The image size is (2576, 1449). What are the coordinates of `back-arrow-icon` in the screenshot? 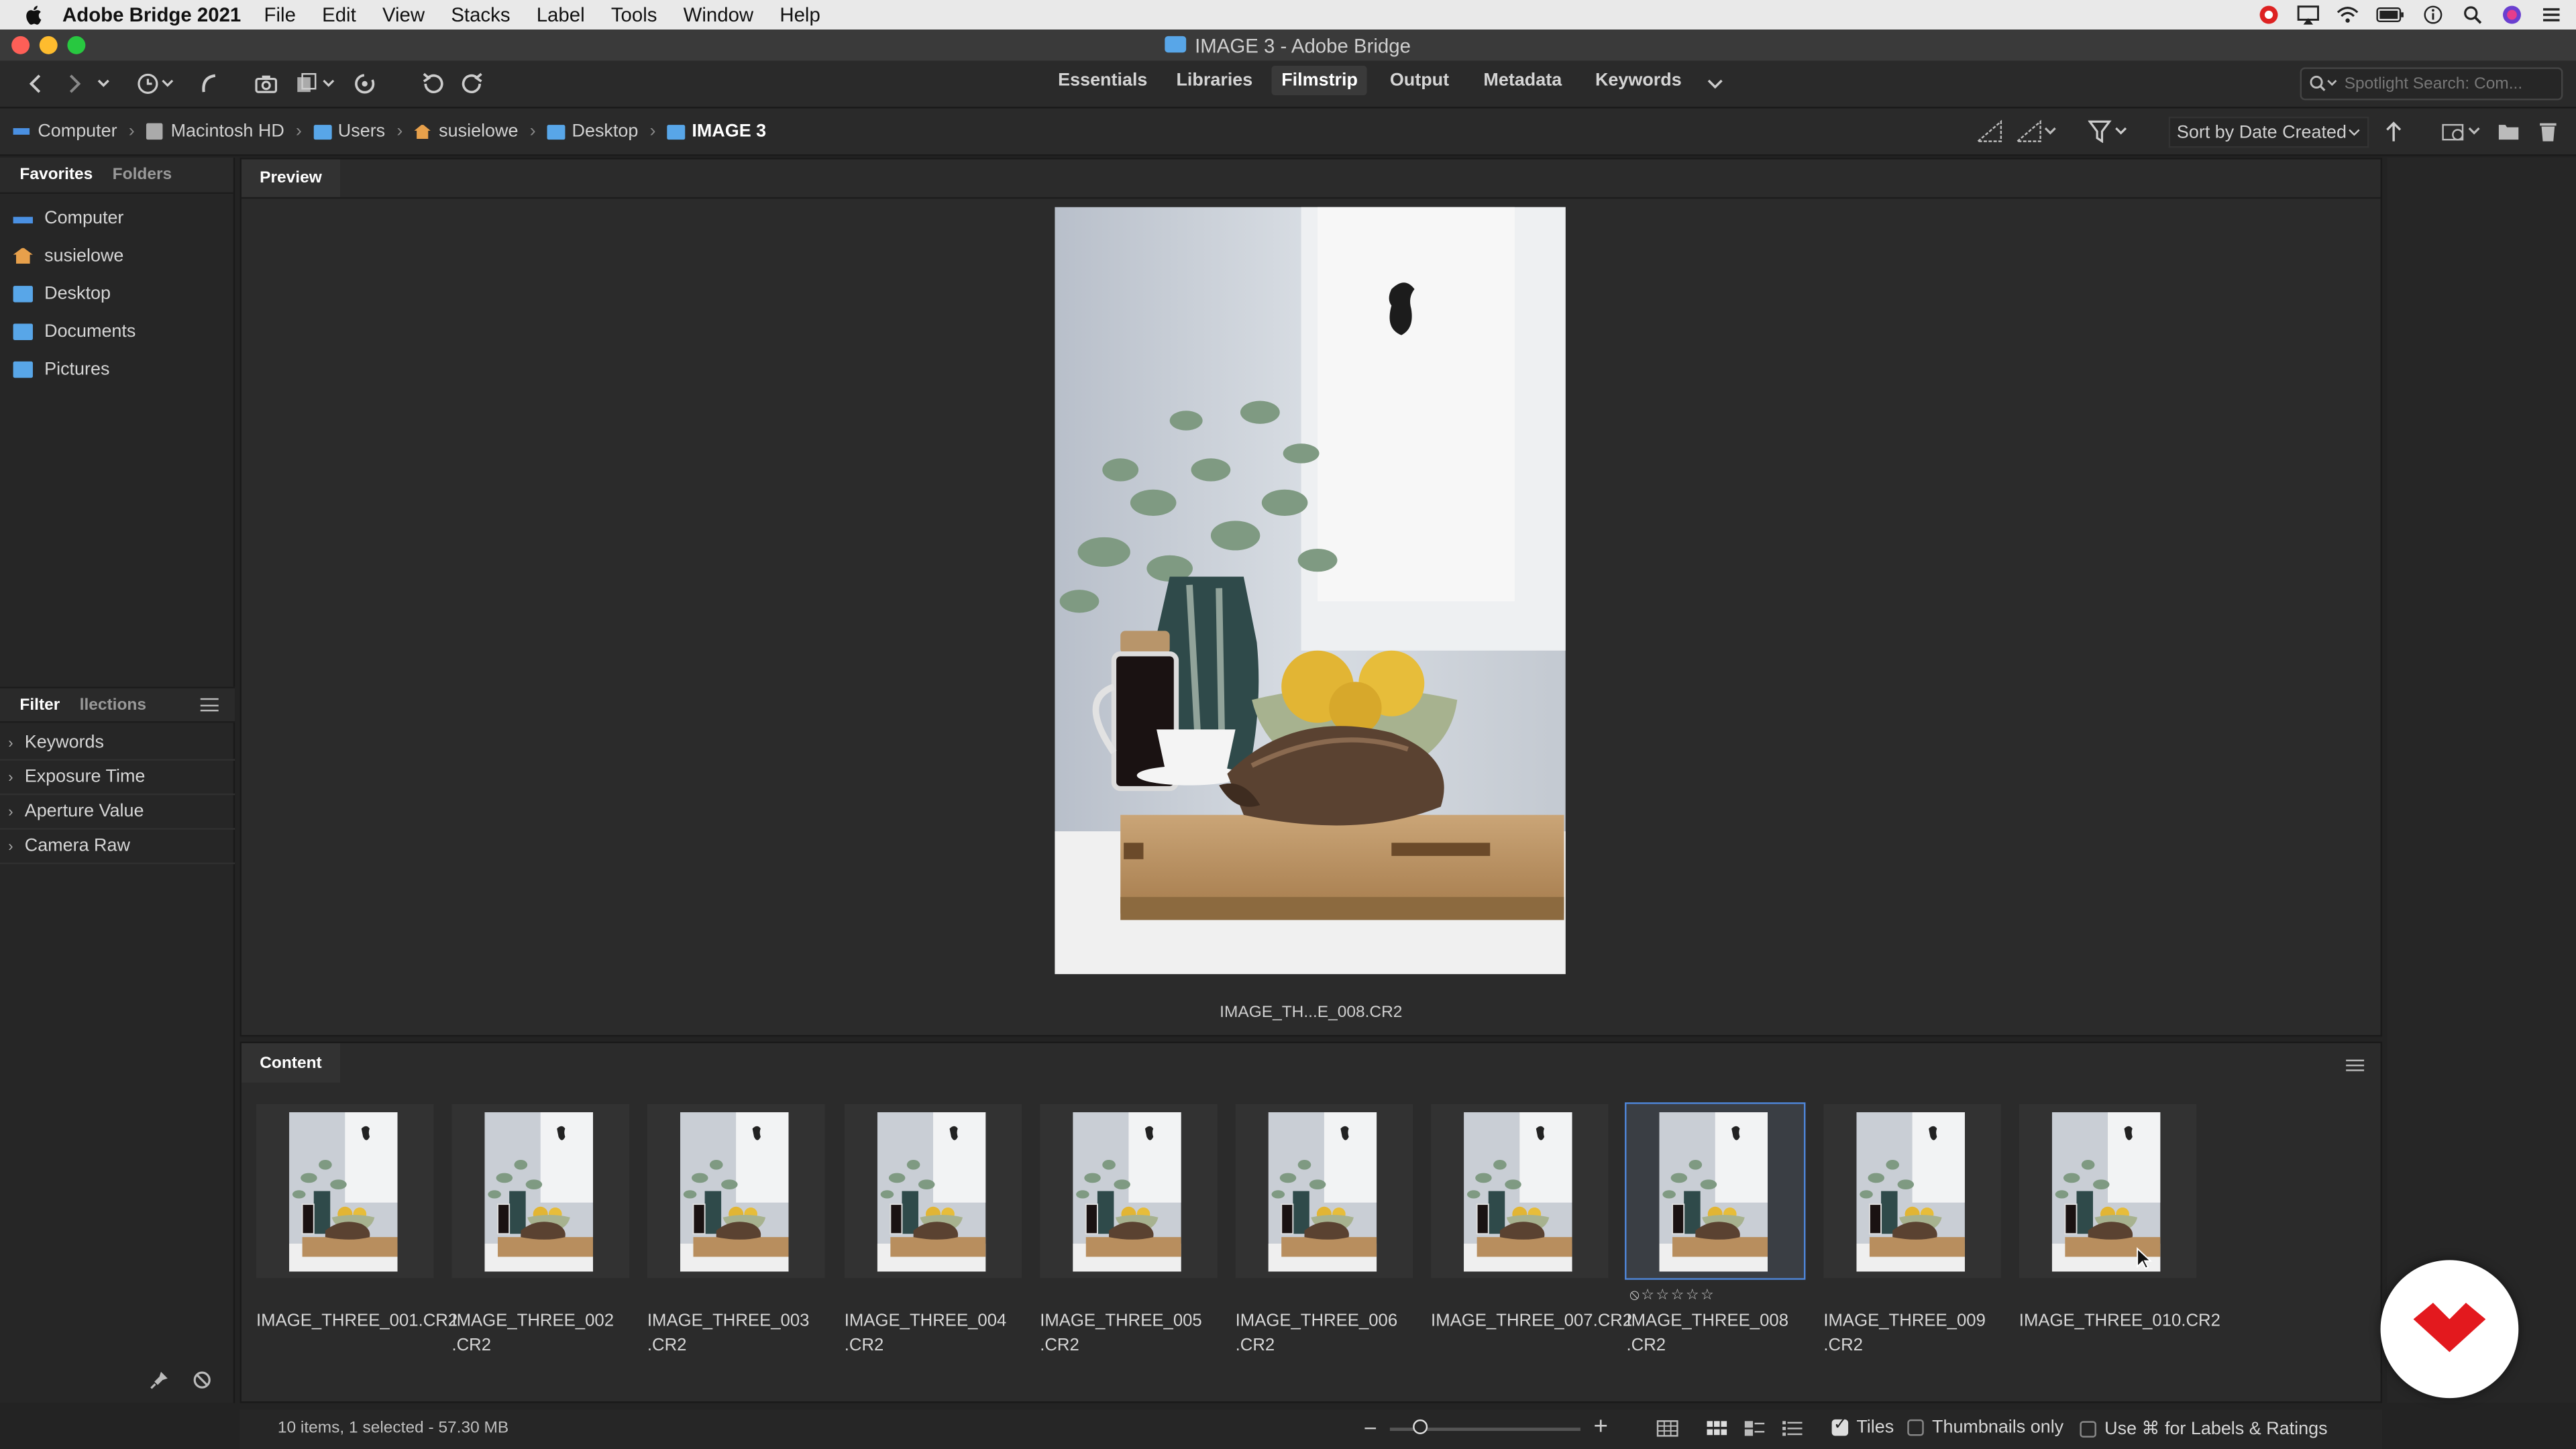 It's located at (36, 83).